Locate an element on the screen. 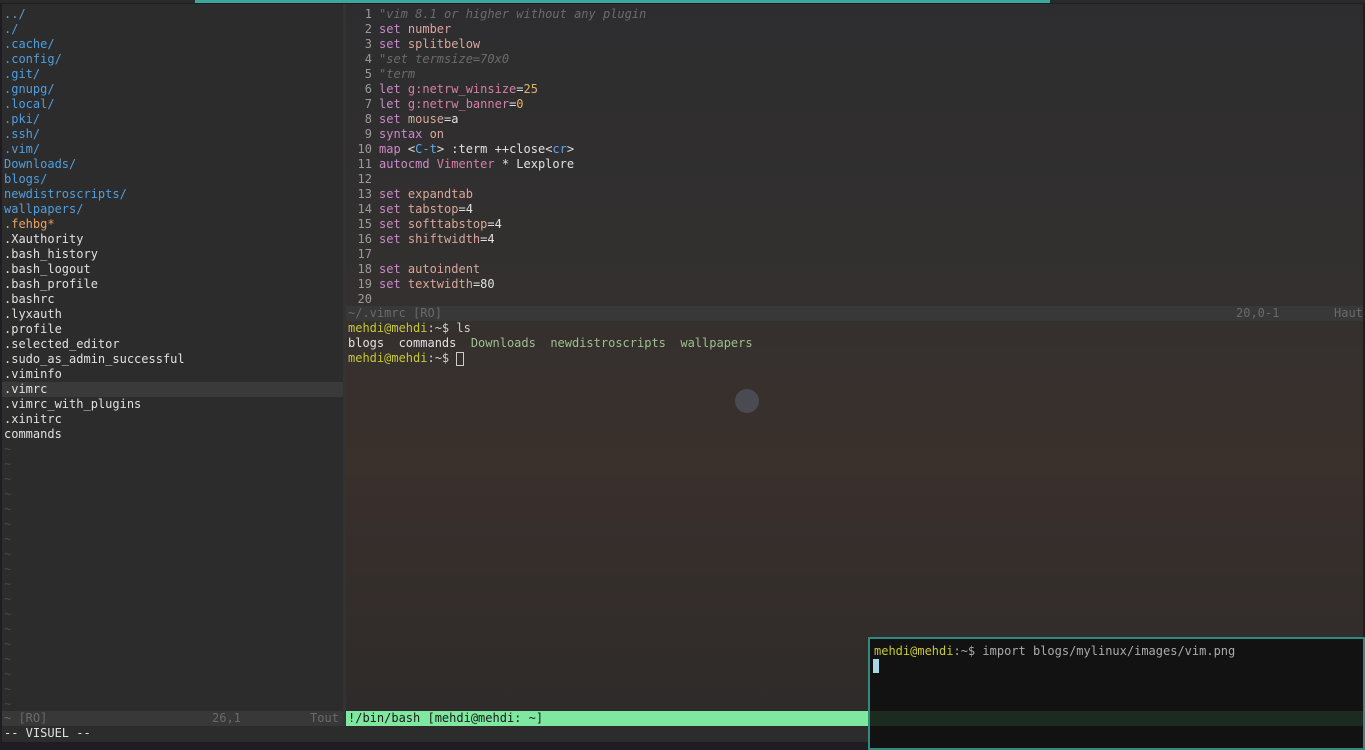  file-entry: .bashrc is located at coordinates (172, 299).